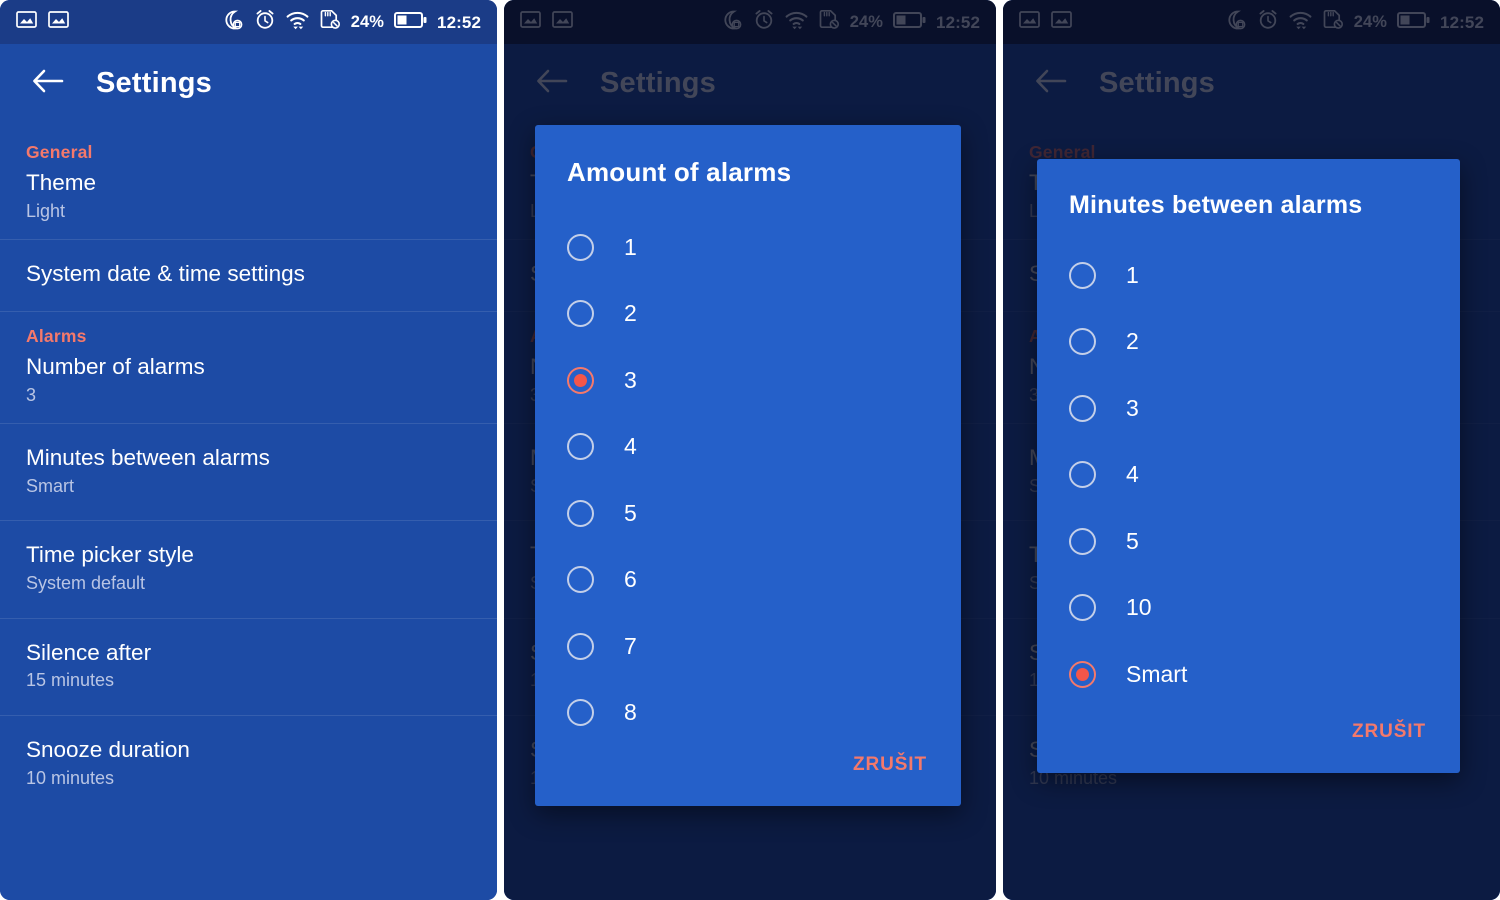 The image size is (1500, 900). I want to click on radio-selected-icon, so click(580, 380).